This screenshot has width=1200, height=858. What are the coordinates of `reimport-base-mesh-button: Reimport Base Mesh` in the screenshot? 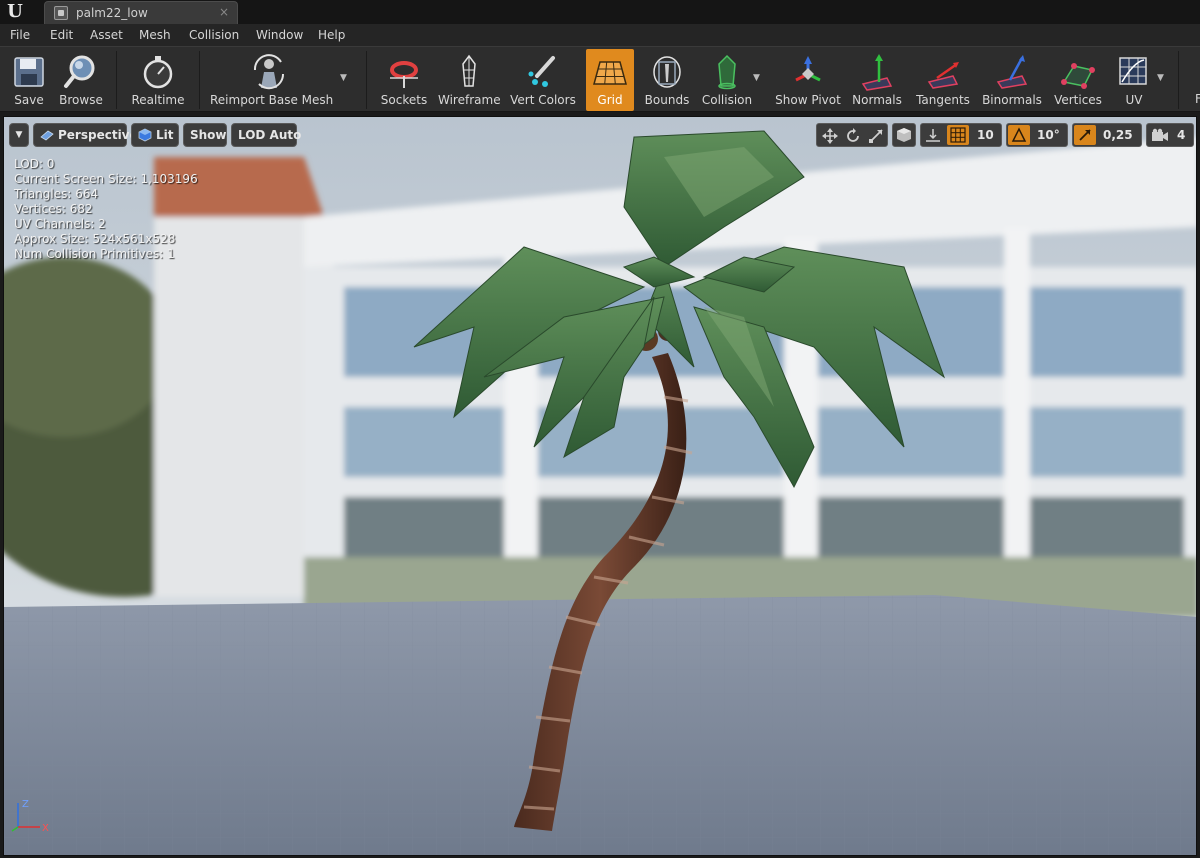 It's located at (272, 80).